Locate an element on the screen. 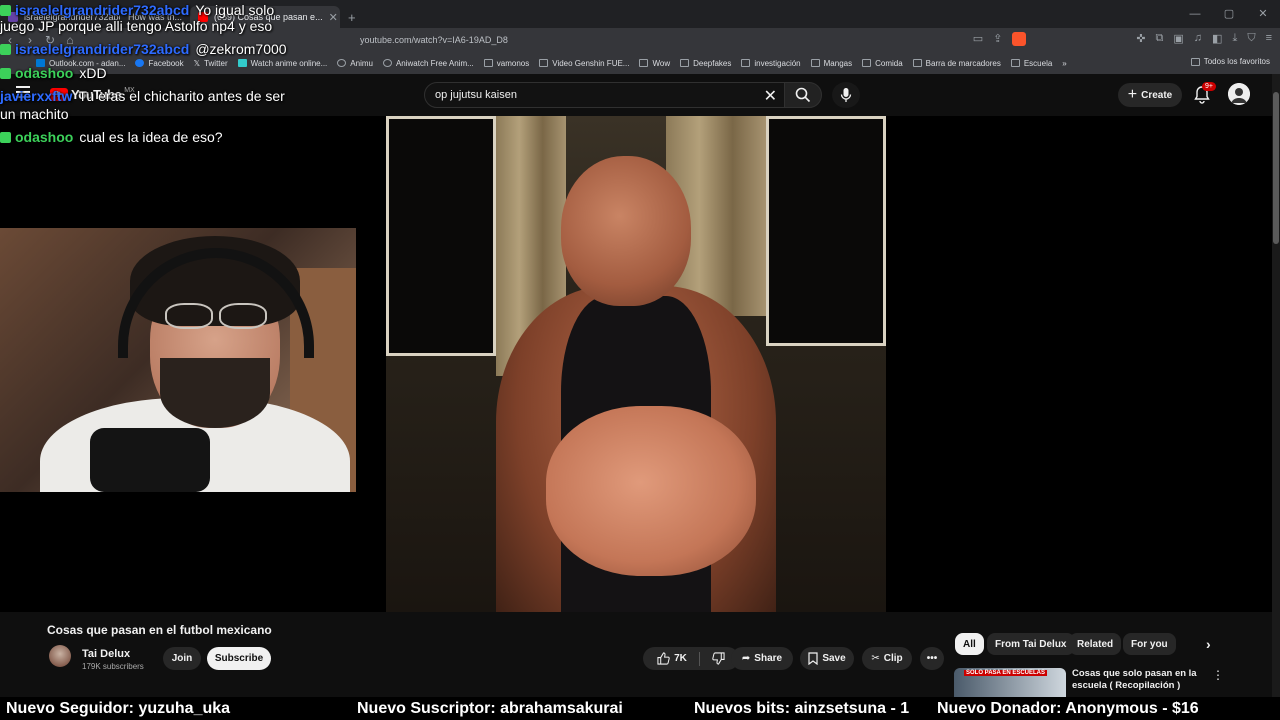  dislike-button is located at coordinates (718, 658).